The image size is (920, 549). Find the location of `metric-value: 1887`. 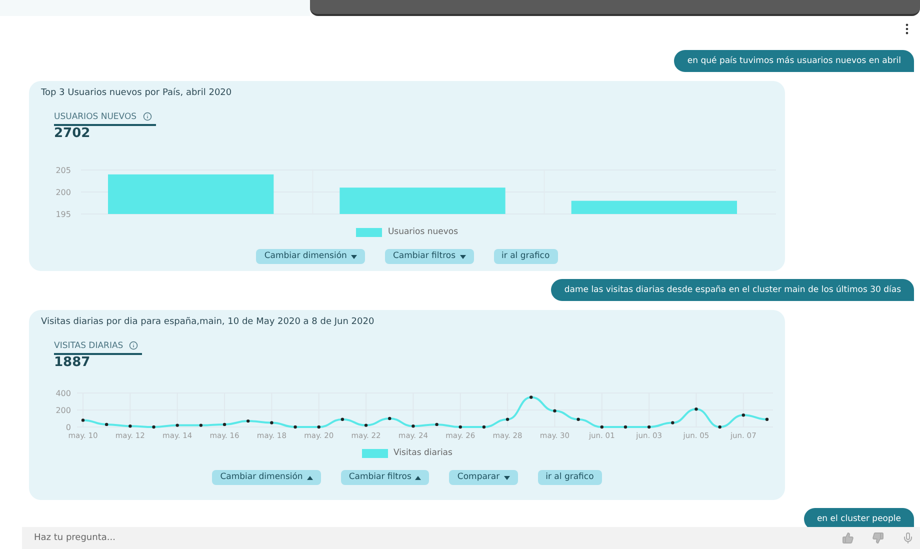

metric-value: 1887 is located at coordinates (73, 363).